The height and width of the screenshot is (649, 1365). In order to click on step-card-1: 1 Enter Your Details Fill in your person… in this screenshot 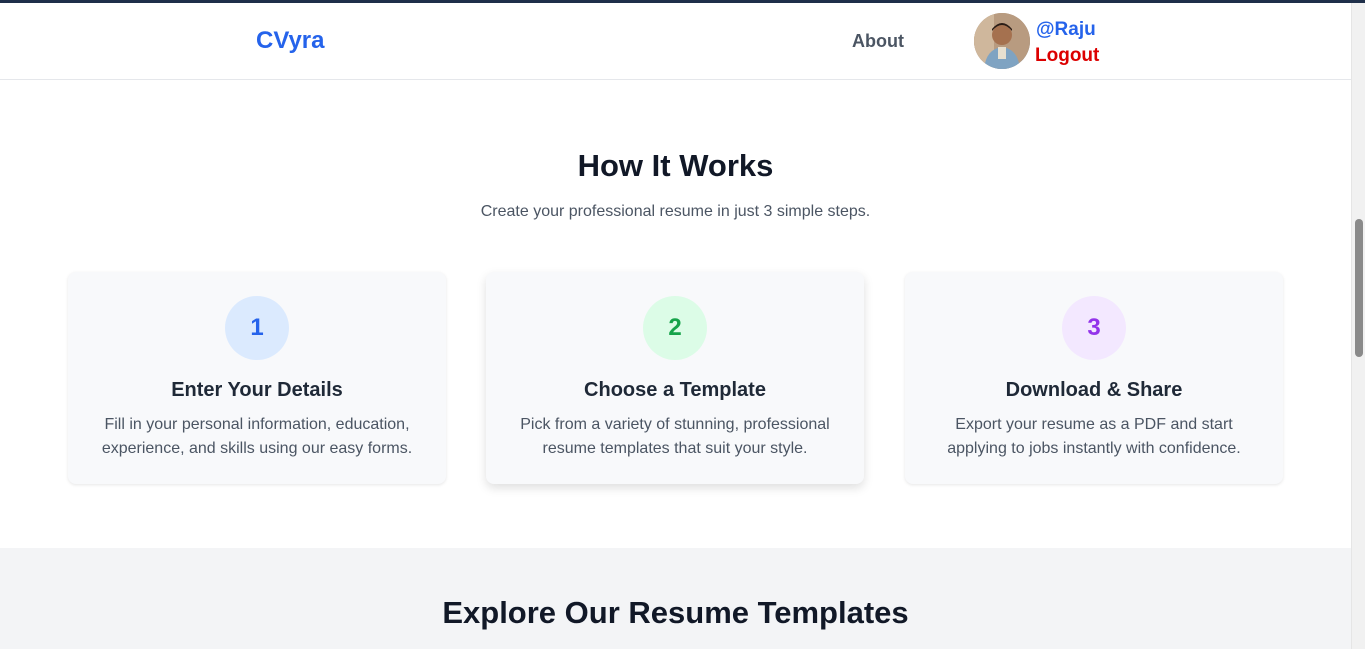, I will do `click(257, 378)`.